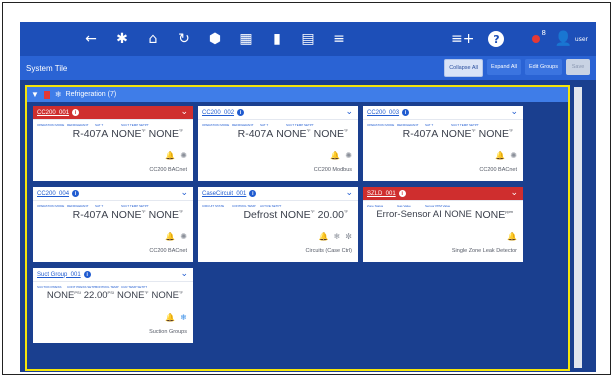 The width and height of the screenshot is (615, 379). Describe the element at coordinates (339, 39) in the screenshot. I see `list-icon: ≡` at that location.